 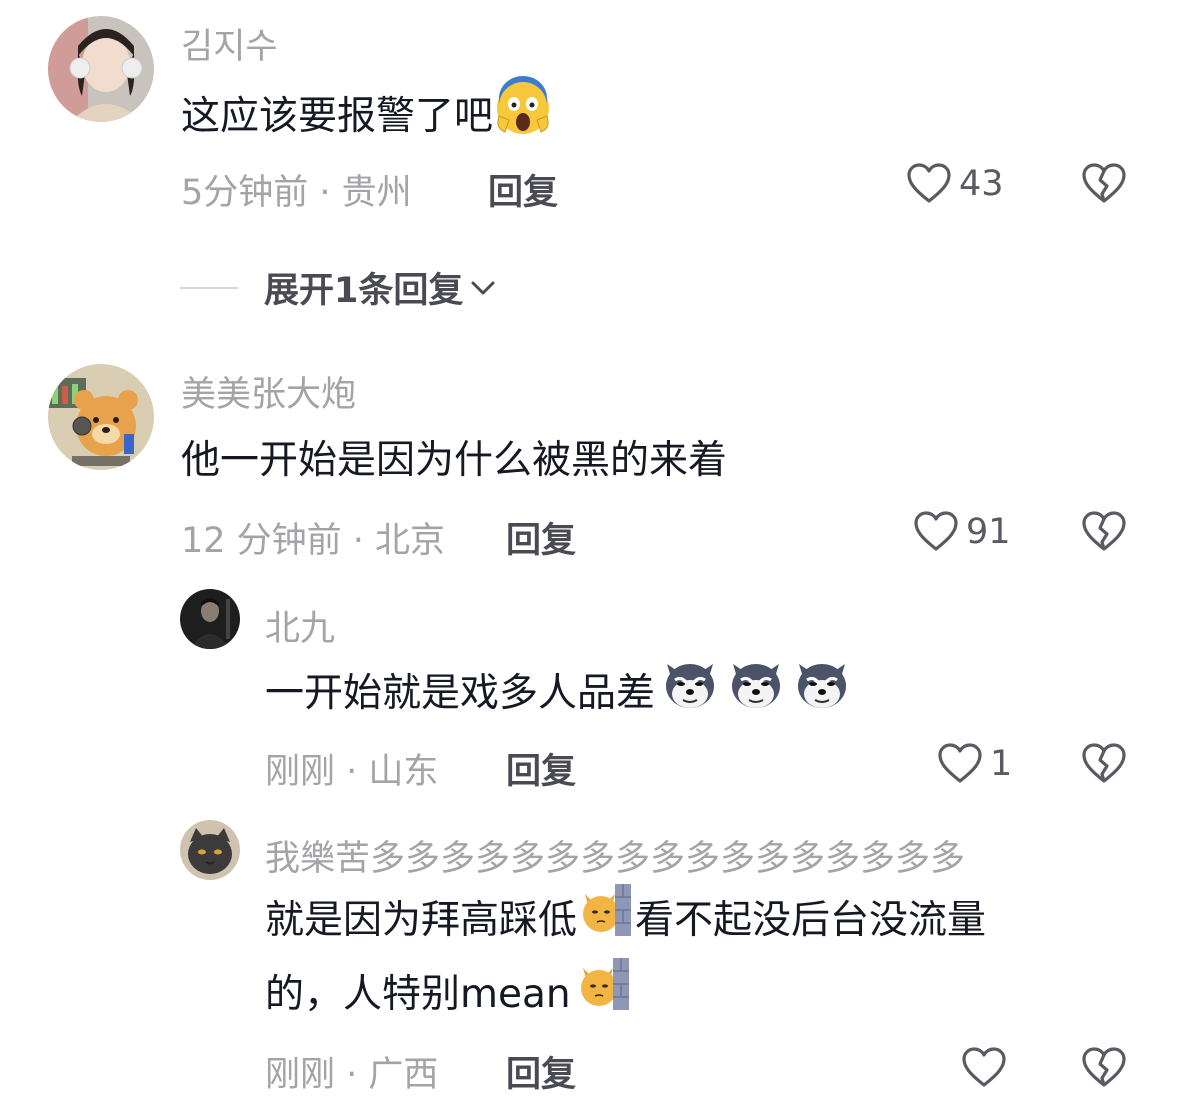 I want to click on like-button, so click(x=984, y=1068).